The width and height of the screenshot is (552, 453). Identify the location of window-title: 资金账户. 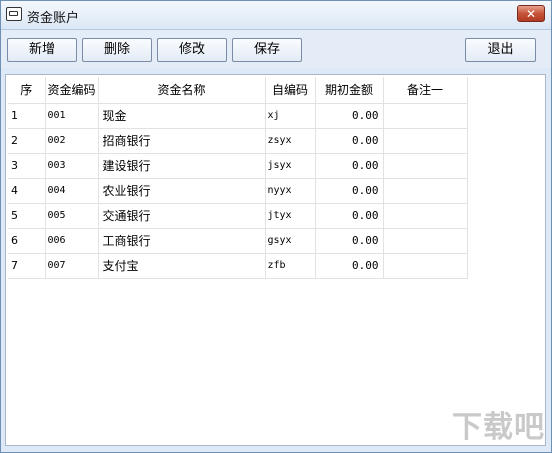
(53, 18).